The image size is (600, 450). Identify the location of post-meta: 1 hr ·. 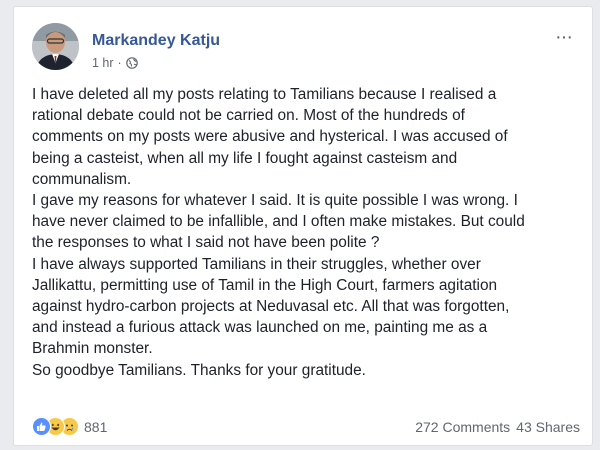
(115, 63).